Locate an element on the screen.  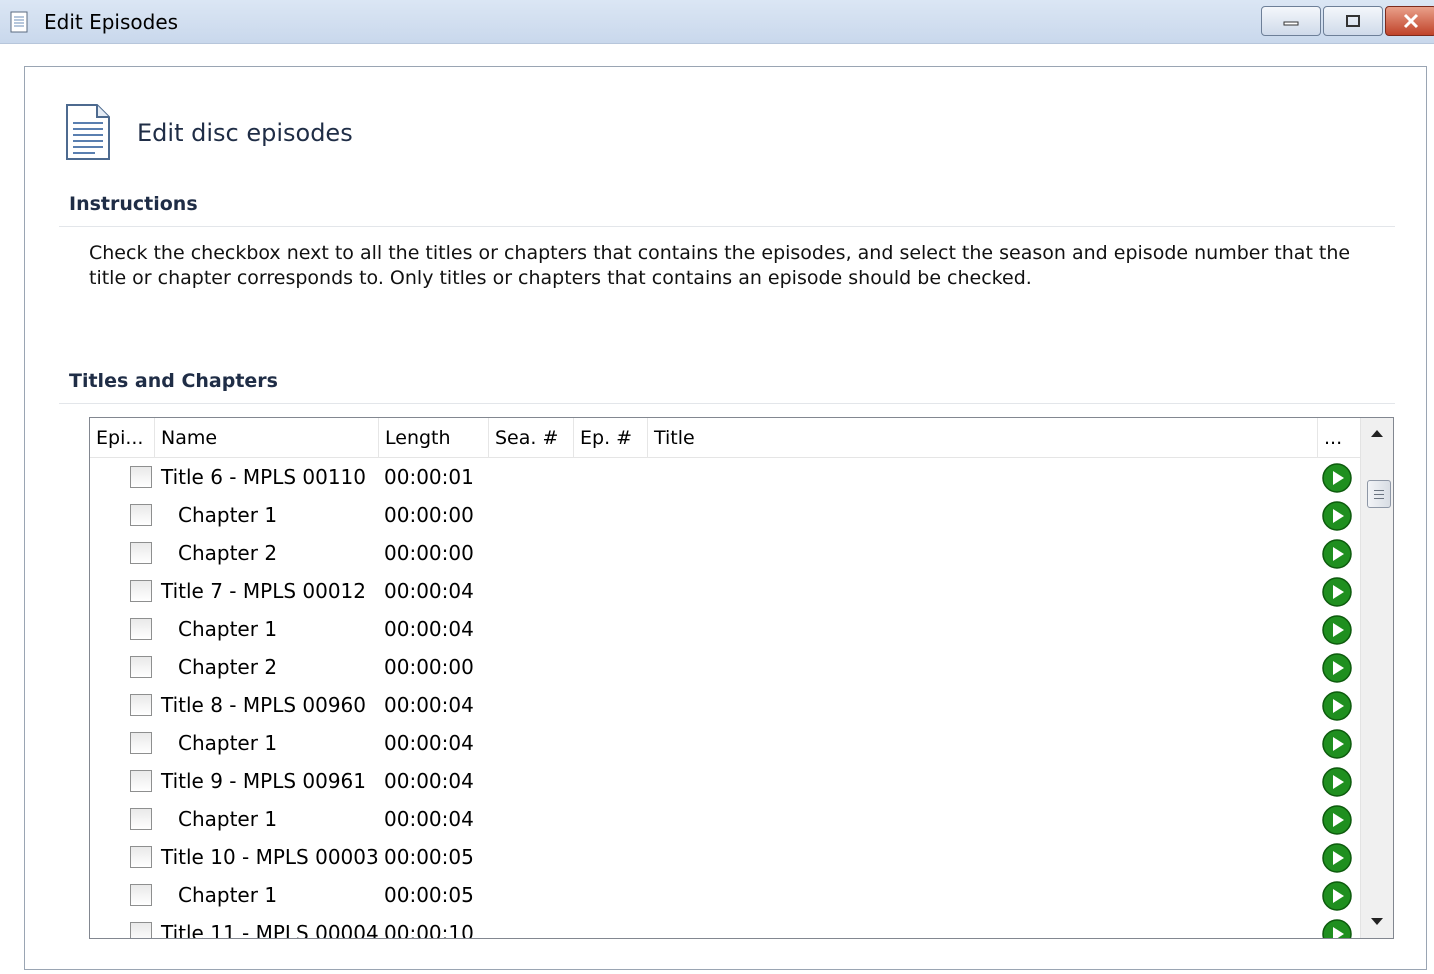
close-icon is located at coordinates (1411, 21).